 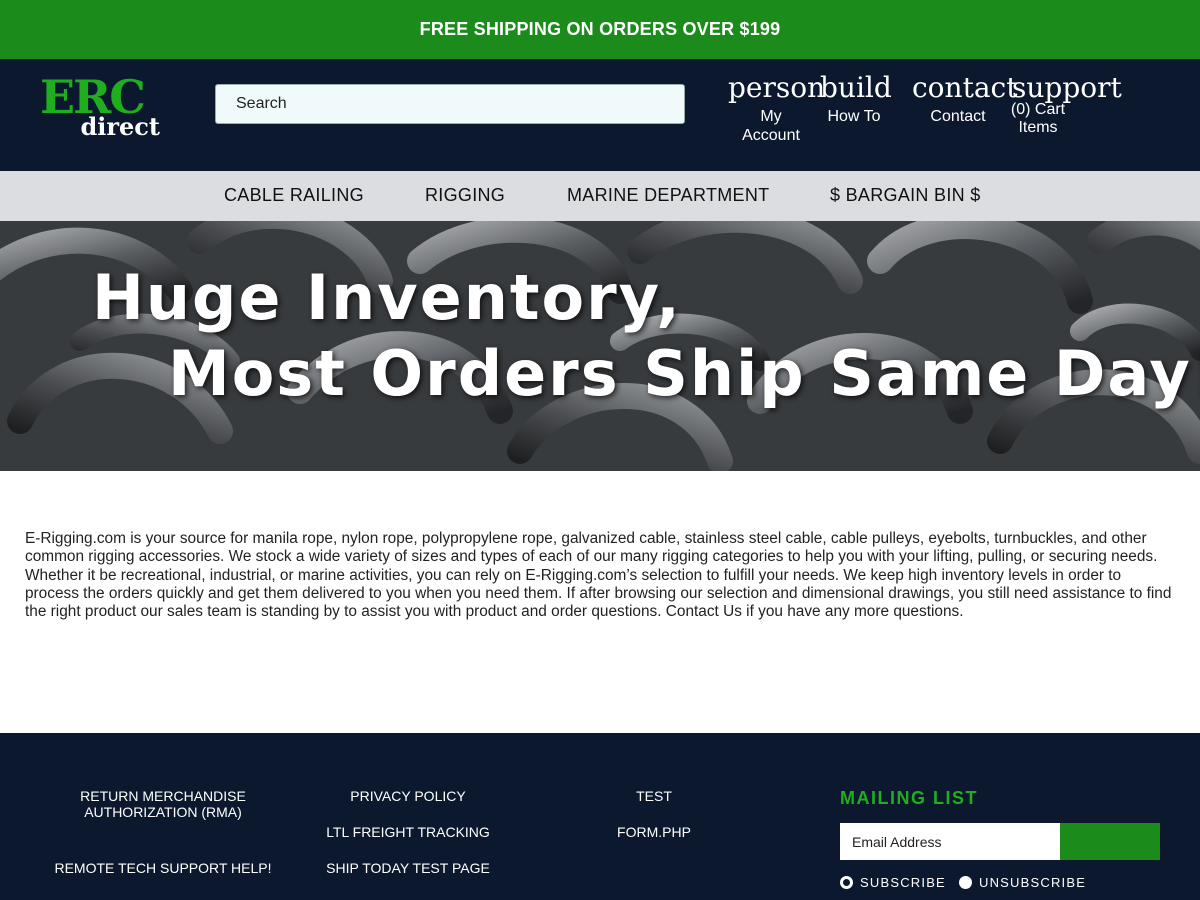 I want to click on logo: ERC direct, so click(x=101, y=108).